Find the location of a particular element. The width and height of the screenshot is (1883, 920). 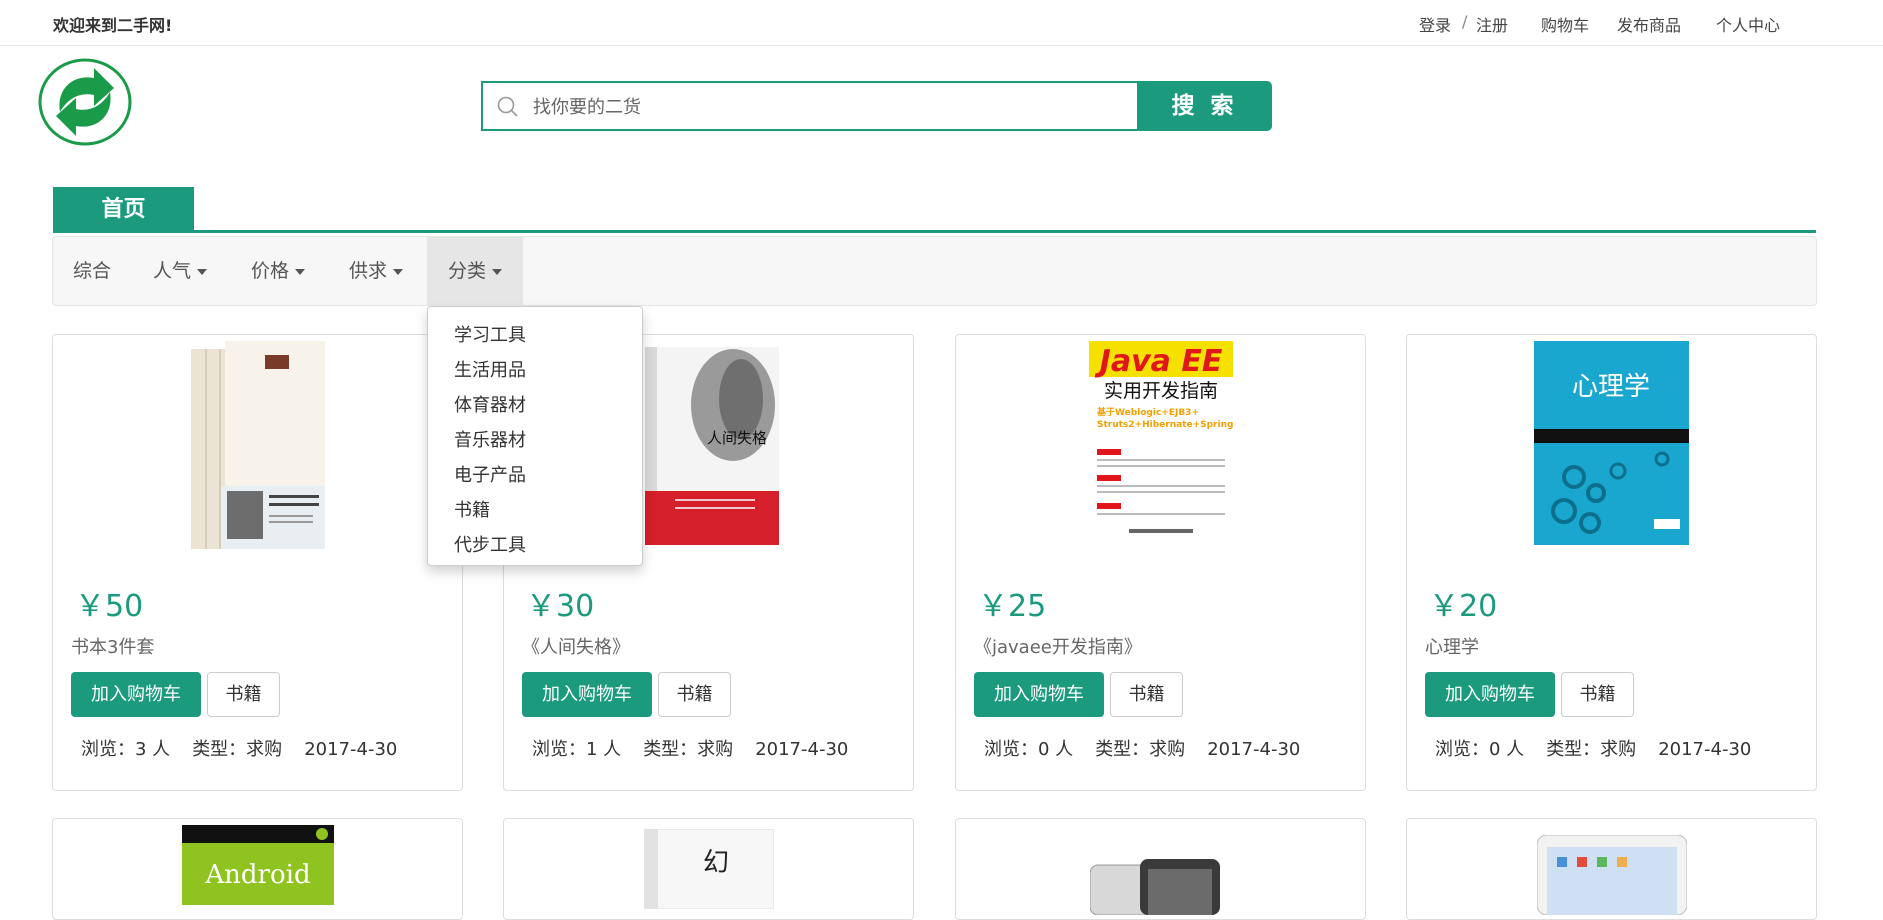

product-card: Android is located at coordinates (257, 869).